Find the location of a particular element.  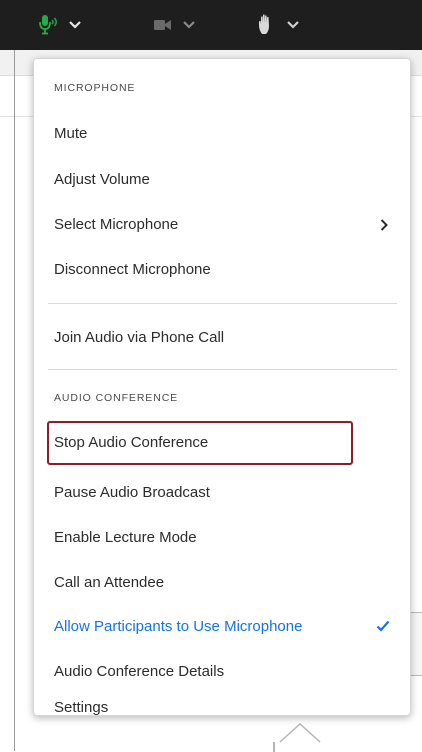

raise-hand-button is located at coordinates (278, 25).